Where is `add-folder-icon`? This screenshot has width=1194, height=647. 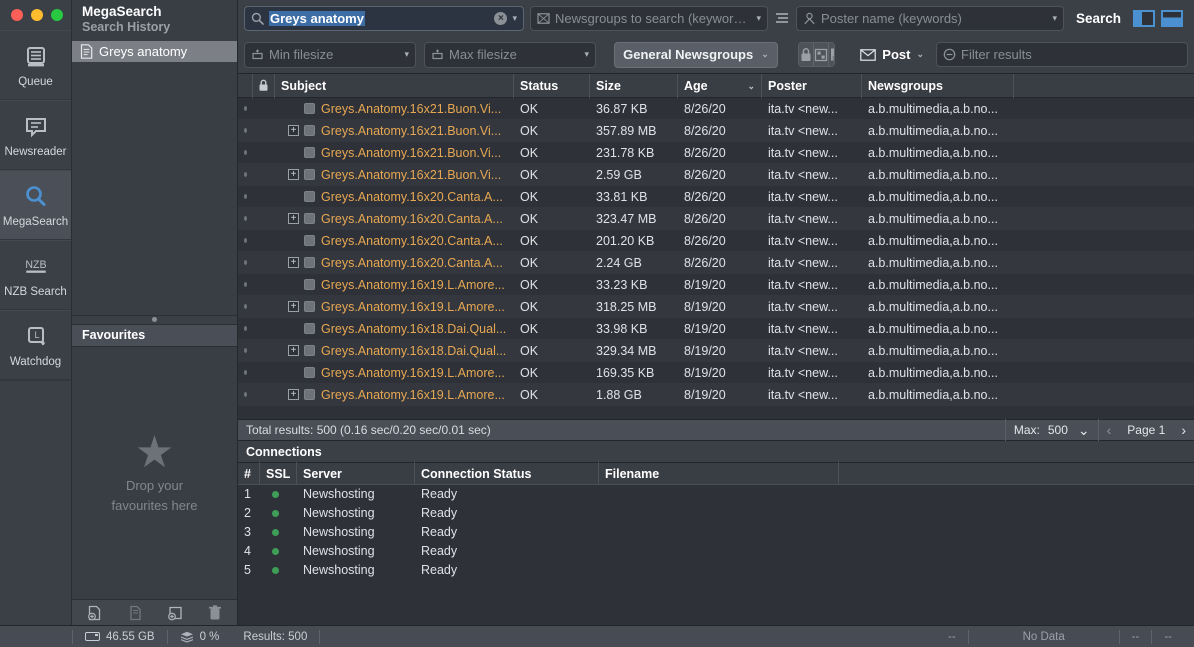 add-folder-icon is located at coordinates (175, 613).